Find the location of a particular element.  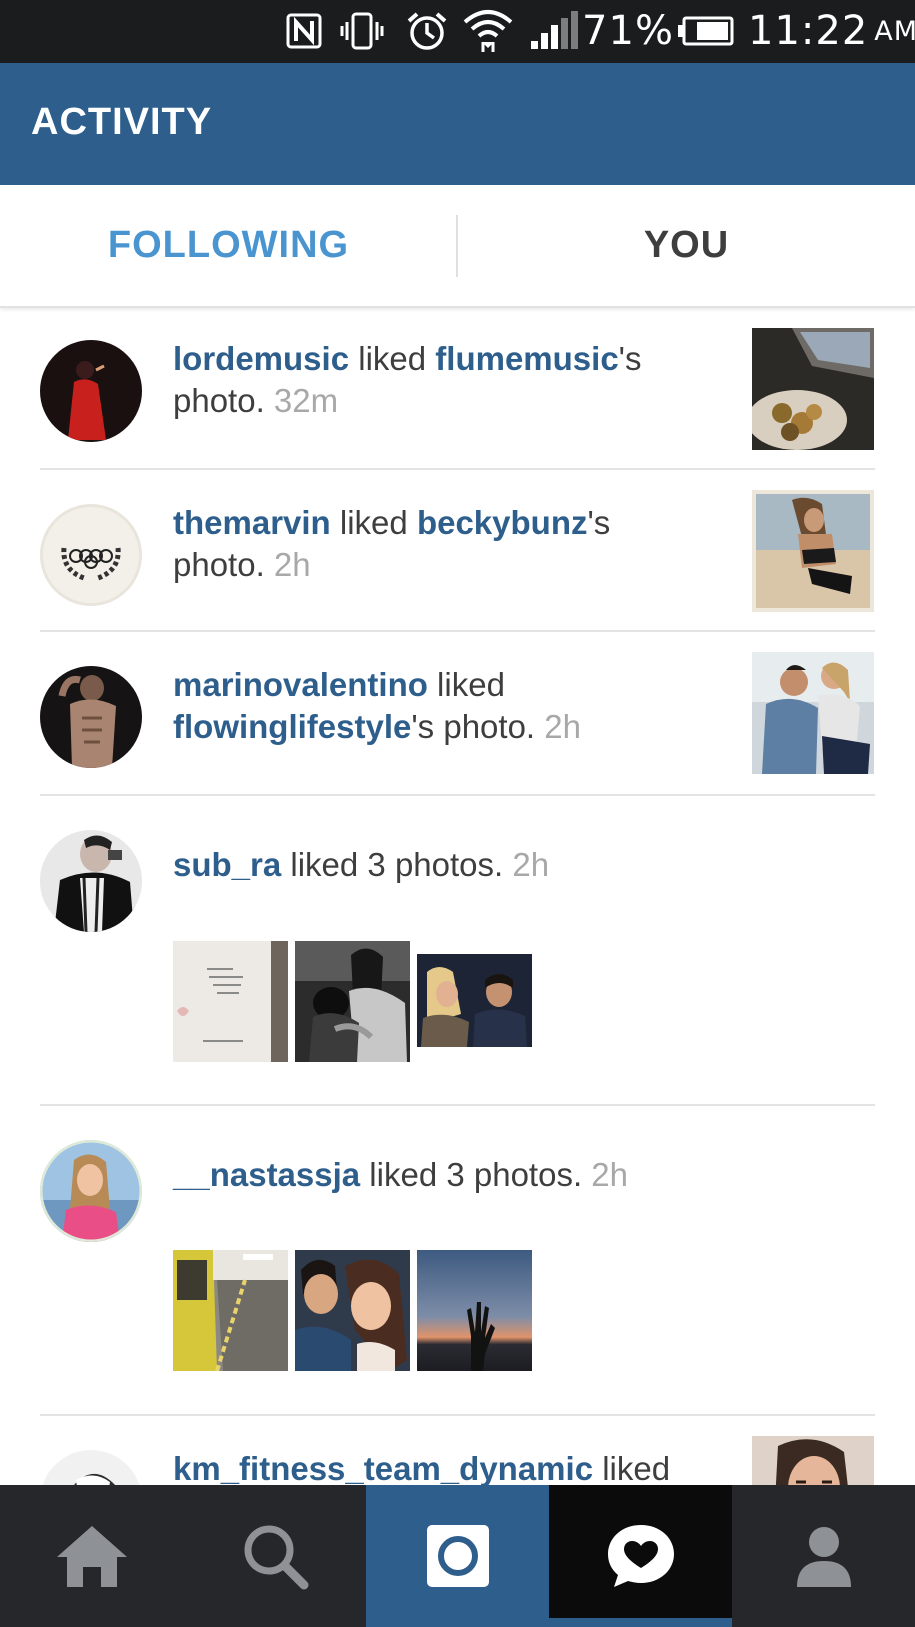

list-item: themarvin liked beckybunz's photo. 2h is located at coordinates (457, 551).